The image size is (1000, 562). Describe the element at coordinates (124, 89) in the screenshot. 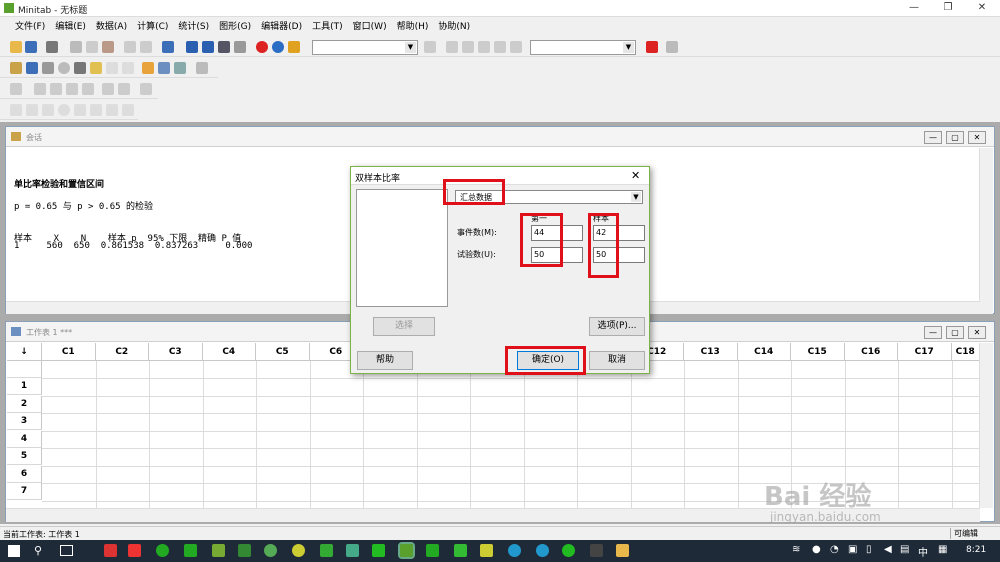

I see `polyline-tool-icon` at that location.